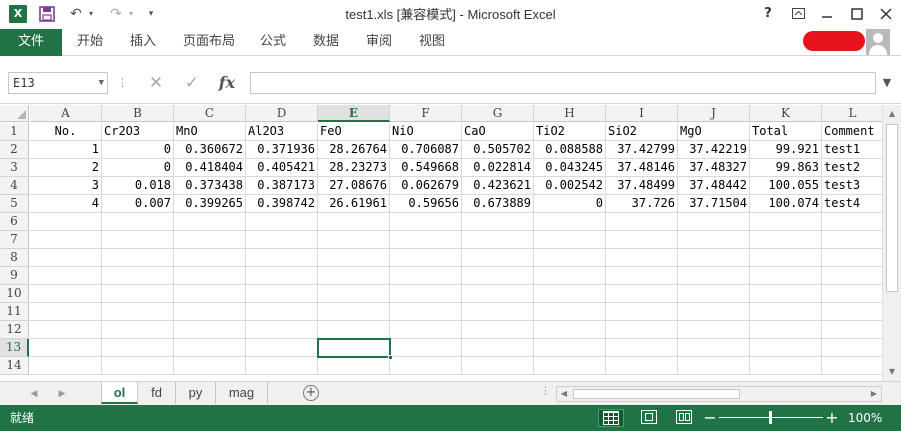  What do you see at coordinates (282, 294) in the screenshot?
I see `cell-d10` at bounding box center [282, 294].